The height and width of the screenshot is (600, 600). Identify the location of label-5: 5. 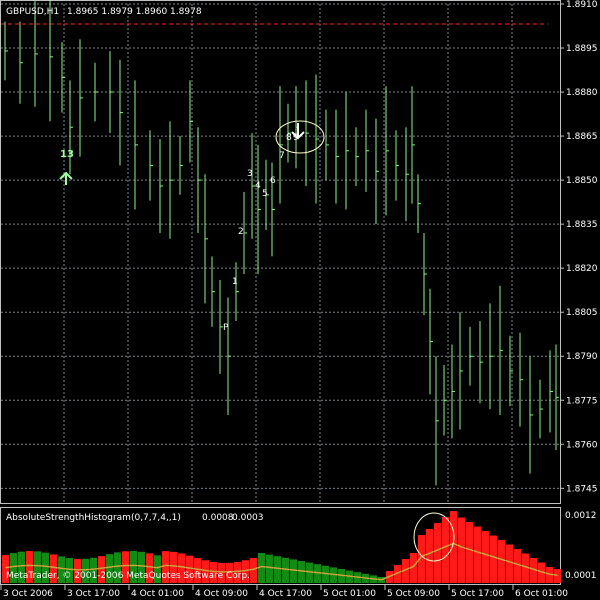
(265, 194).